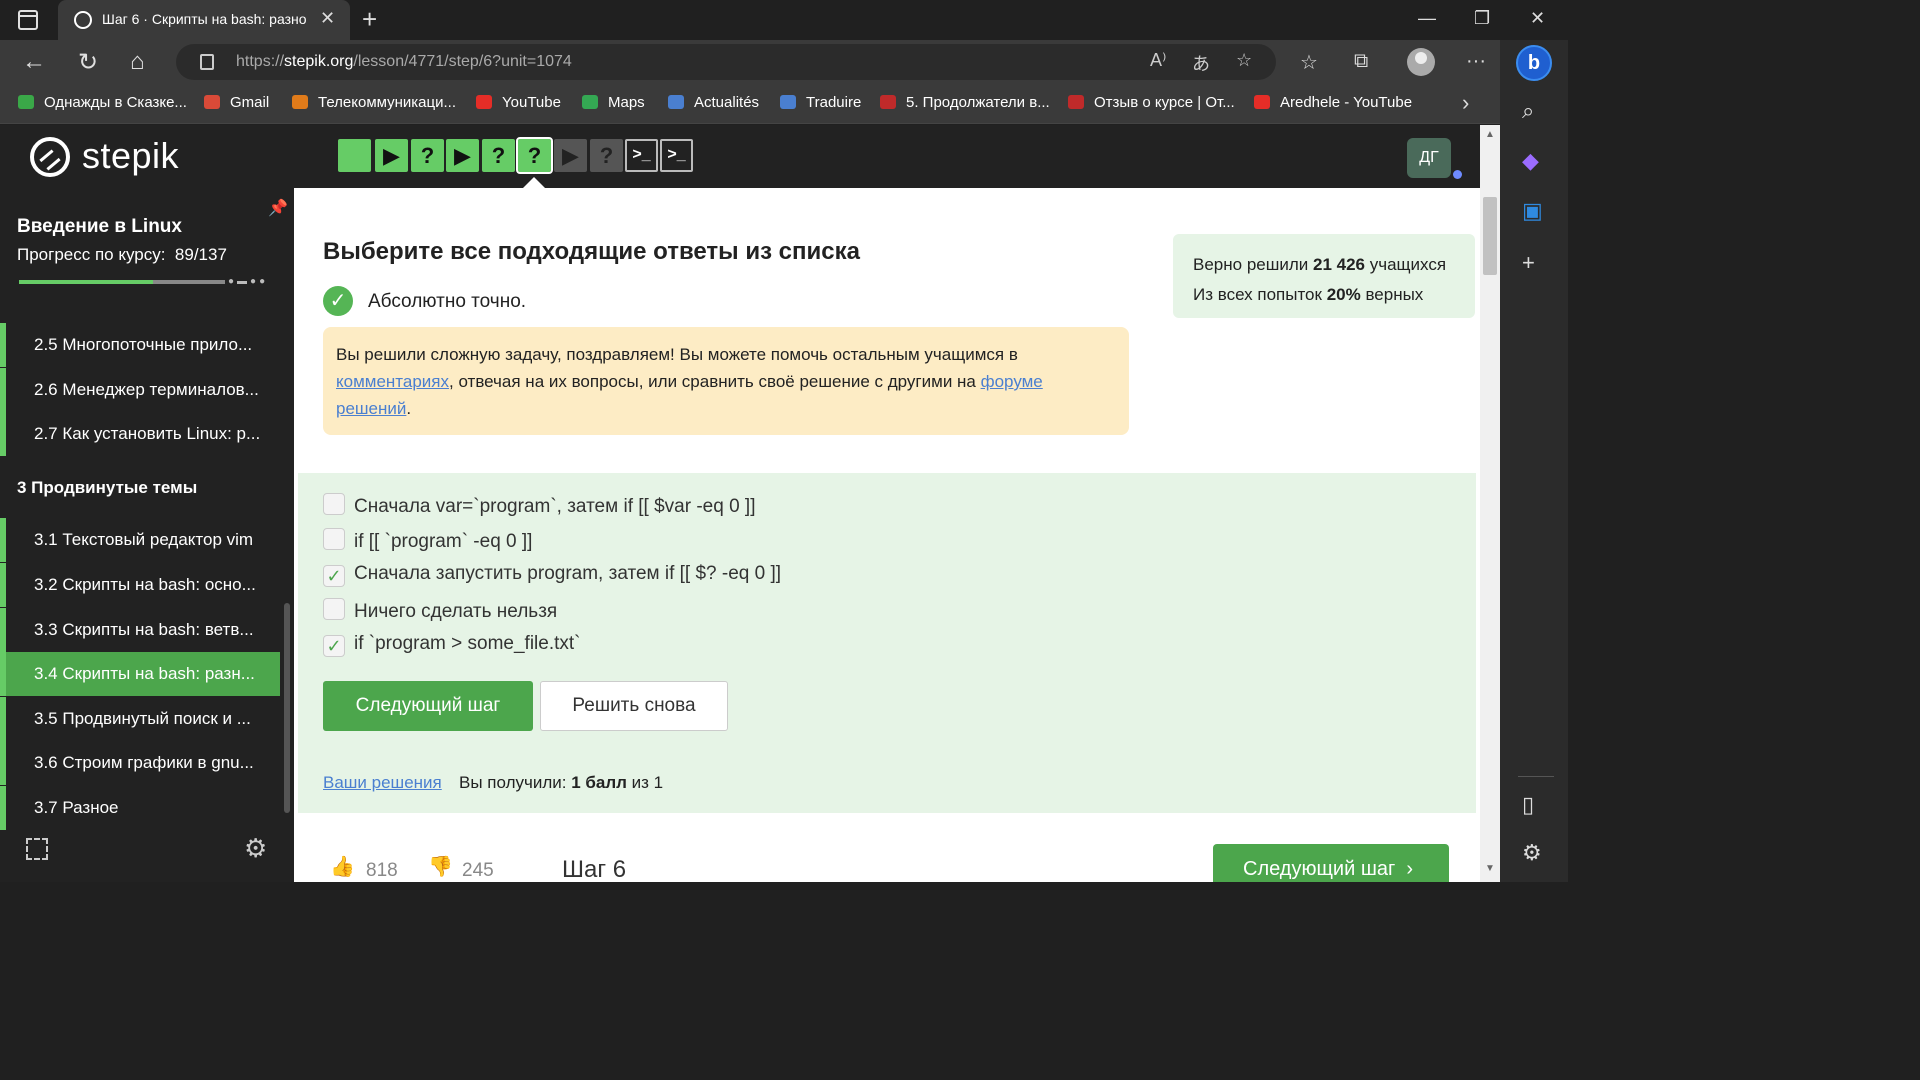  What do you see at coordinates (1530, 161) in the screenshot?
I see `copilot-icon: ◆` at bounding box center [1530, 161].